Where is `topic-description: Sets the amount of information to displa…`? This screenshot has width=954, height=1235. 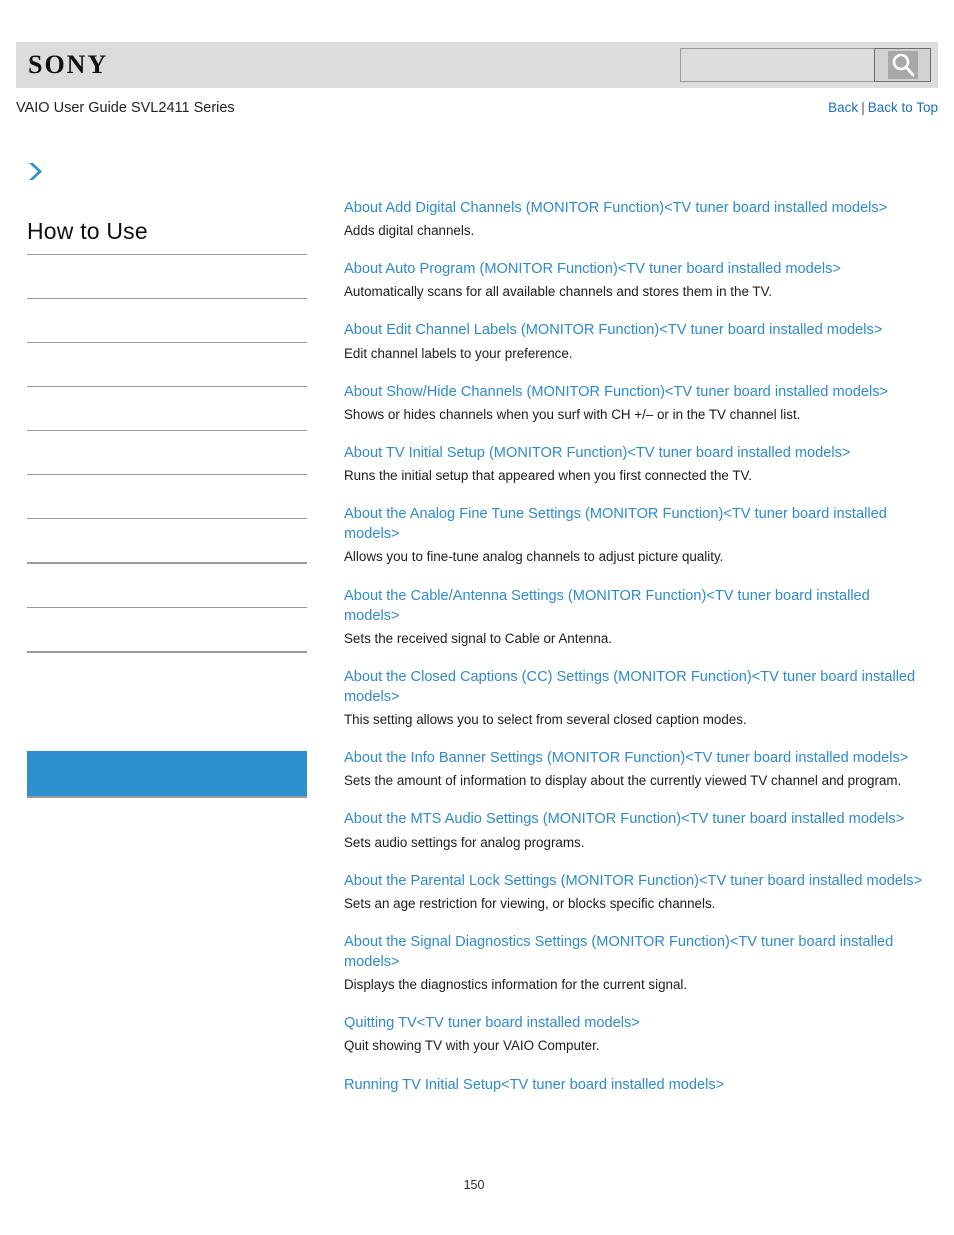 topic-description: Sets the amount of information to displa… is located at coordinates (623, 781).